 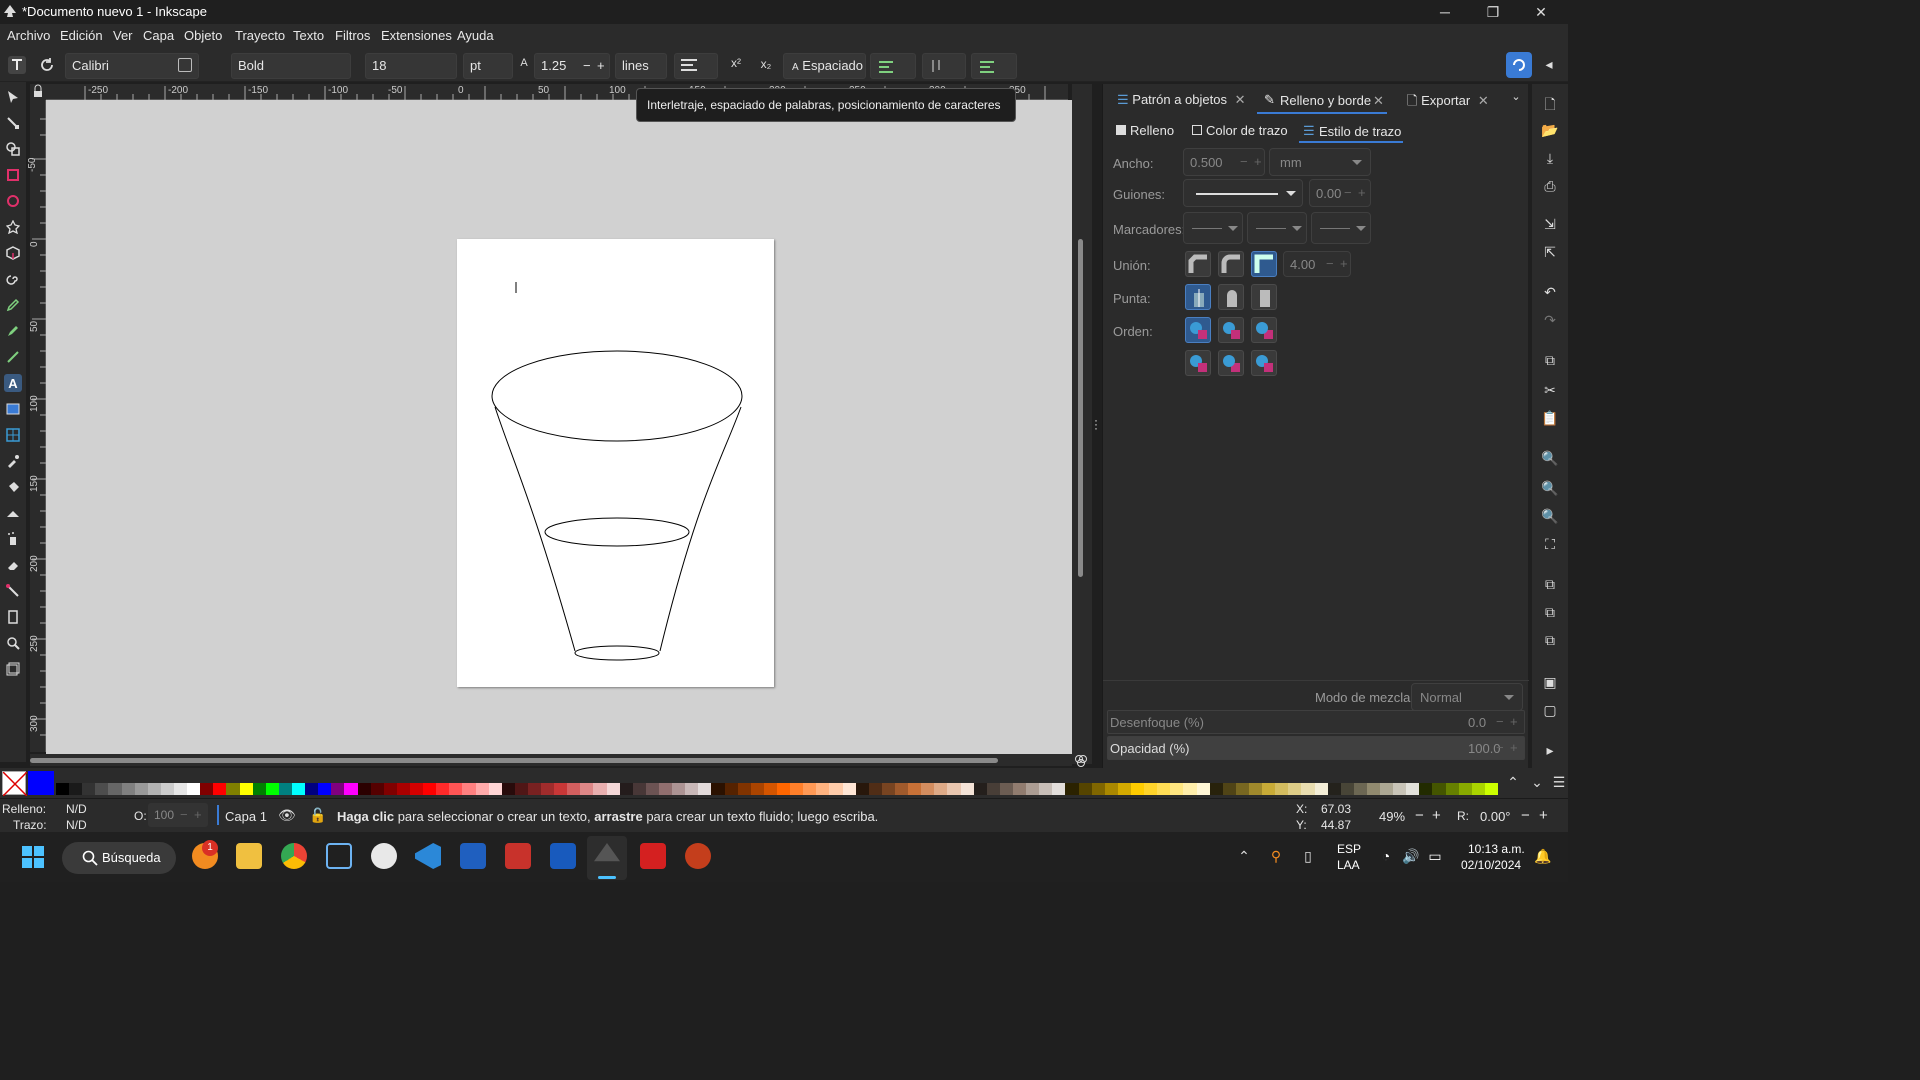 What do you see at coordinates (13, 669) in the screenshot?
I see `measure-tool-icon` at bounding box center [13, 669].